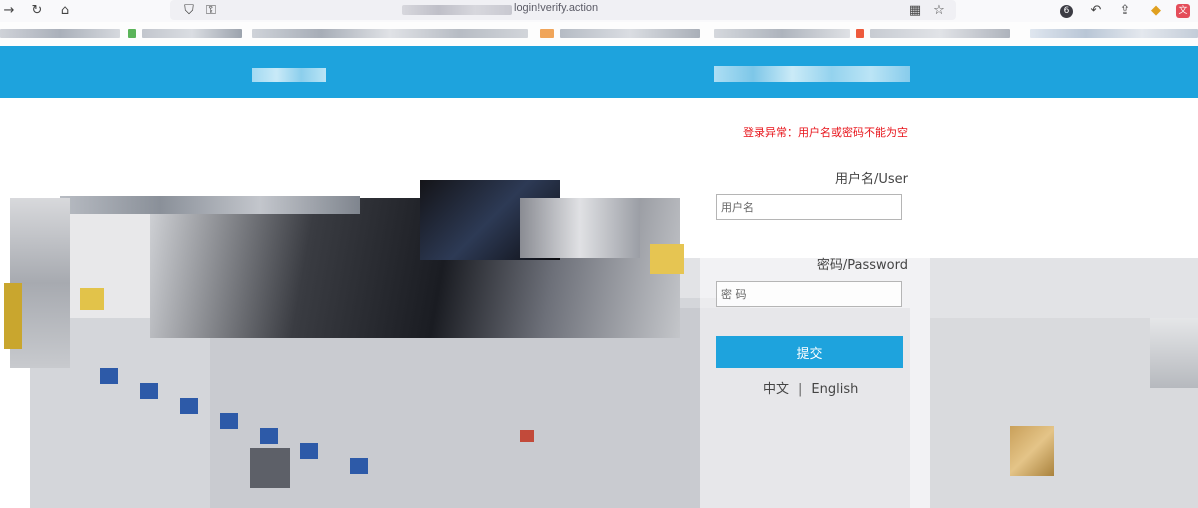 The width and height of the screenshot is (1198, 508). I want to click on password-input, so click(809, 294).